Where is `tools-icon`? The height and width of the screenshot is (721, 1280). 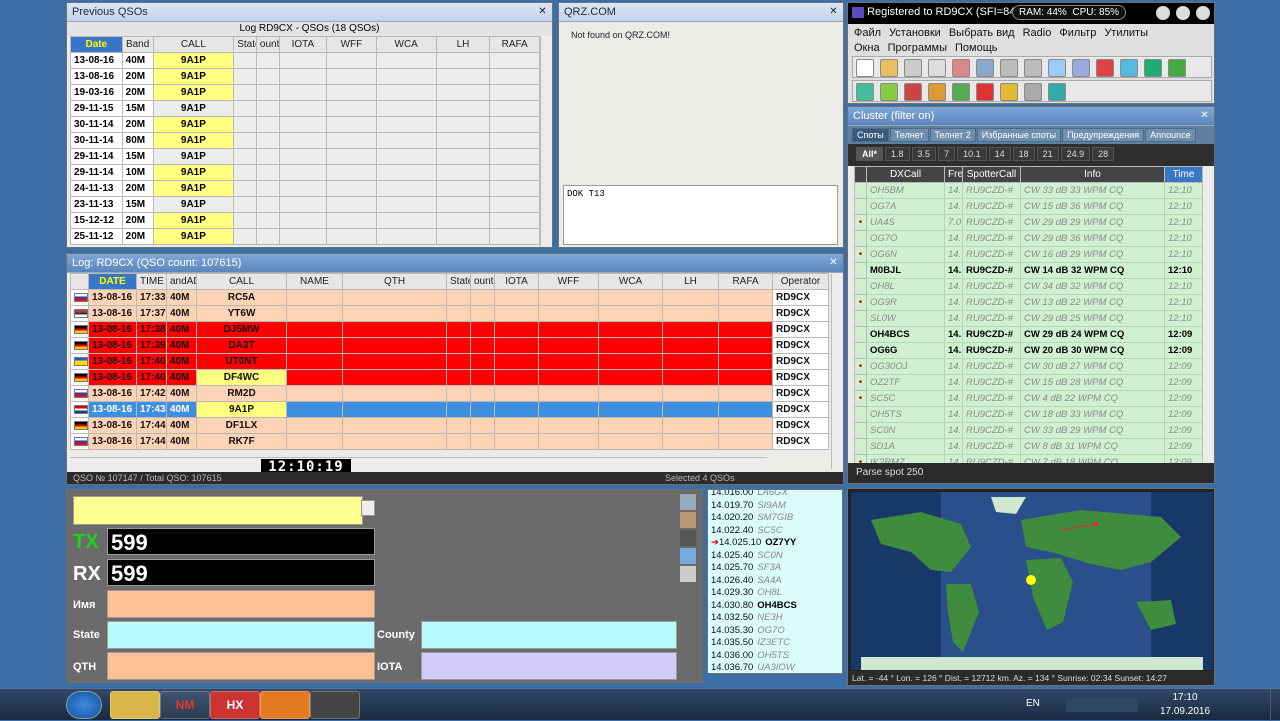
tools-icon is located at coordinates (913, 68).